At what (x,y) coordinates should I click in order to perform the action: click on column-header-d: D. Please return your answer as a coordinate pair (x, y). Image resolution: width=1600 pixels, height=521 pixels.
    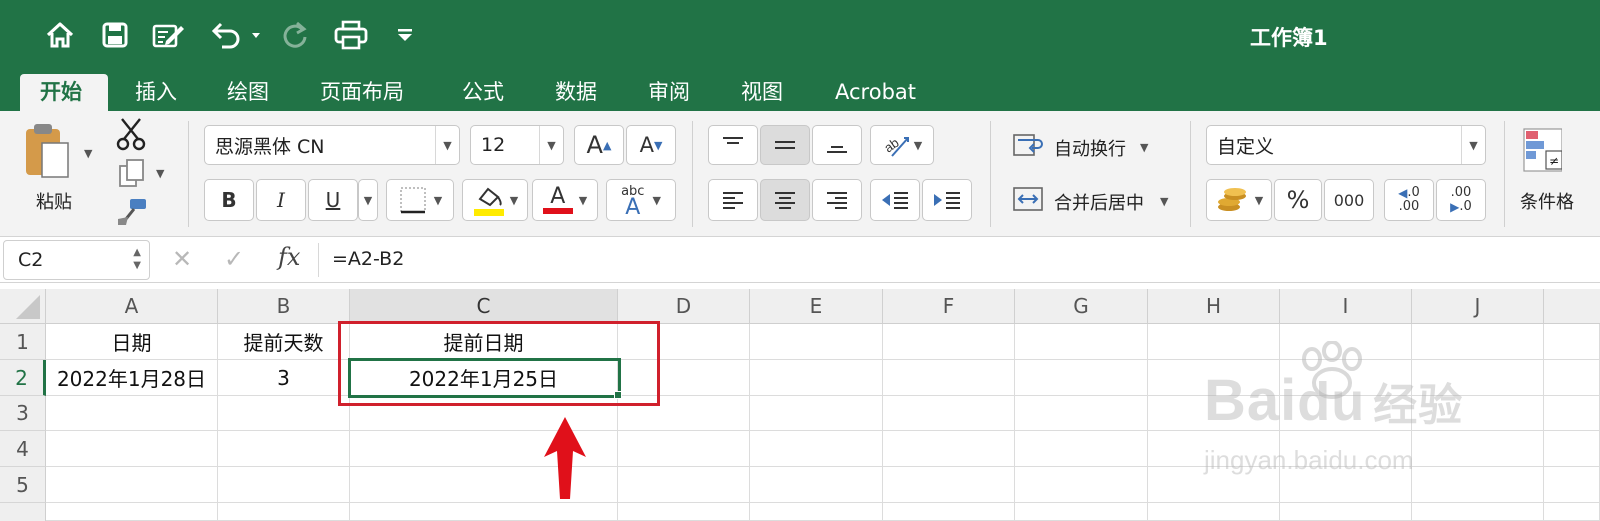
    Looking at the image, I should click on (684, 306).